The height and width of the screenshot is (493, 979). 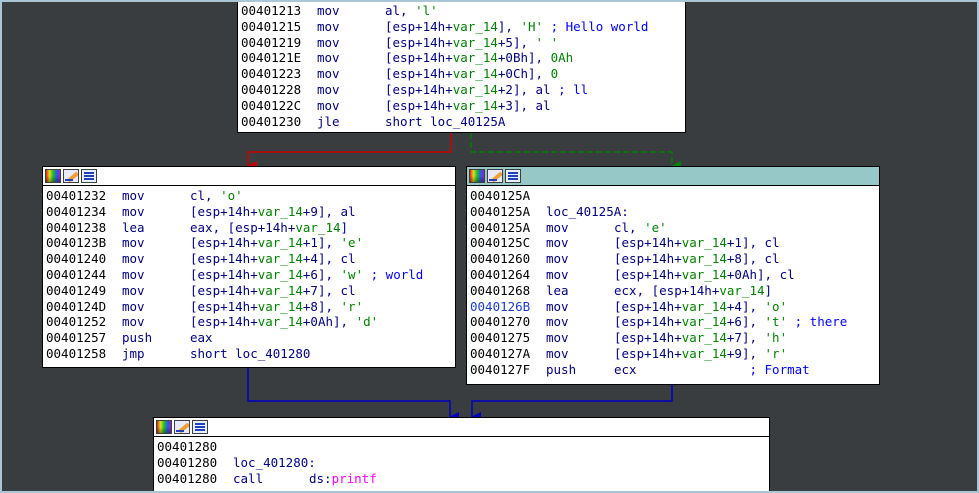 I want to click on operand-part: +4], cl, so click(x=329, y=259).